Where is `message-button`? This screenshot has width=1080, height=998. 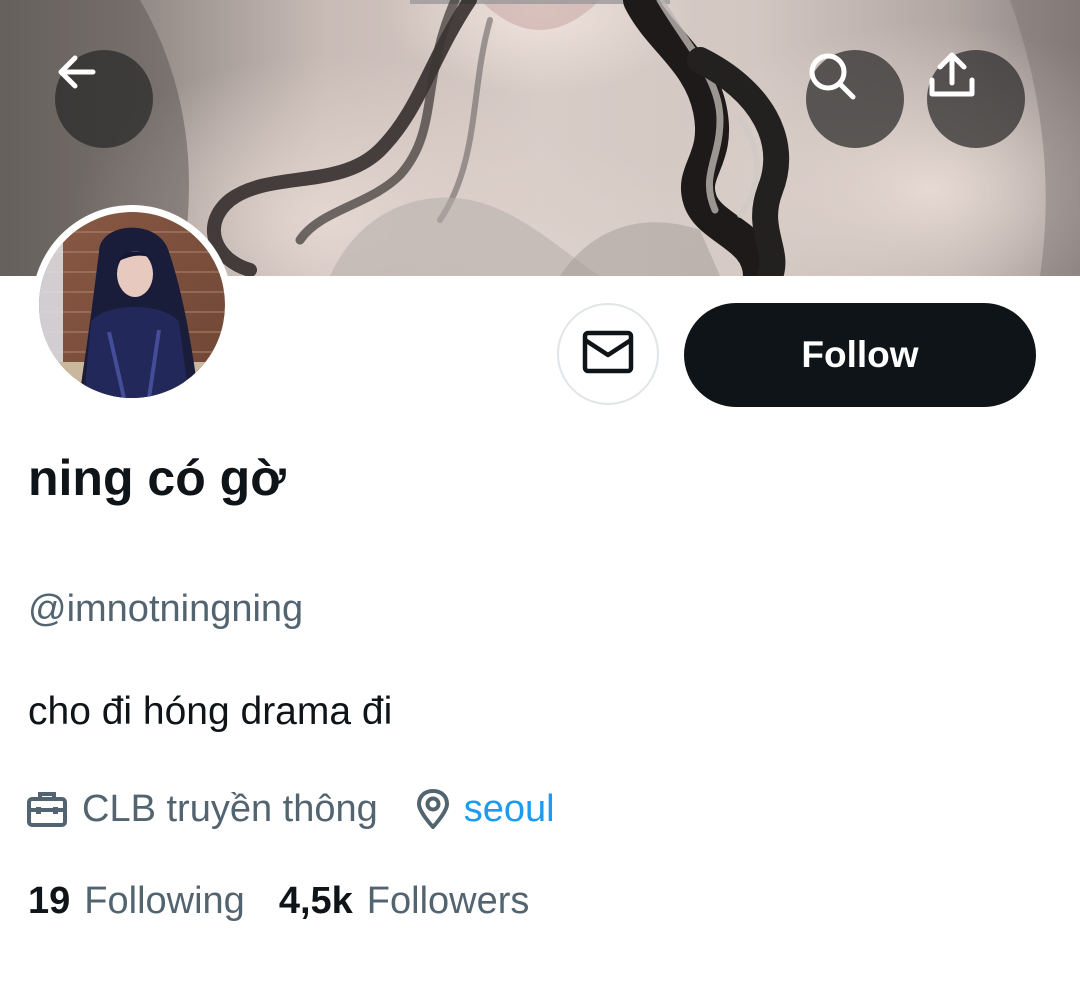 message-button is located at coordinates (608, 354).